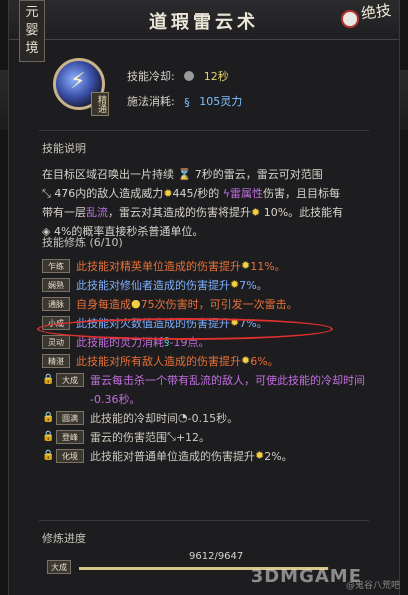 The image size is (408, 595). Describe the element at coordinates (70, 455) in the screenshot. I see `mod-tag: 化境` at that location.